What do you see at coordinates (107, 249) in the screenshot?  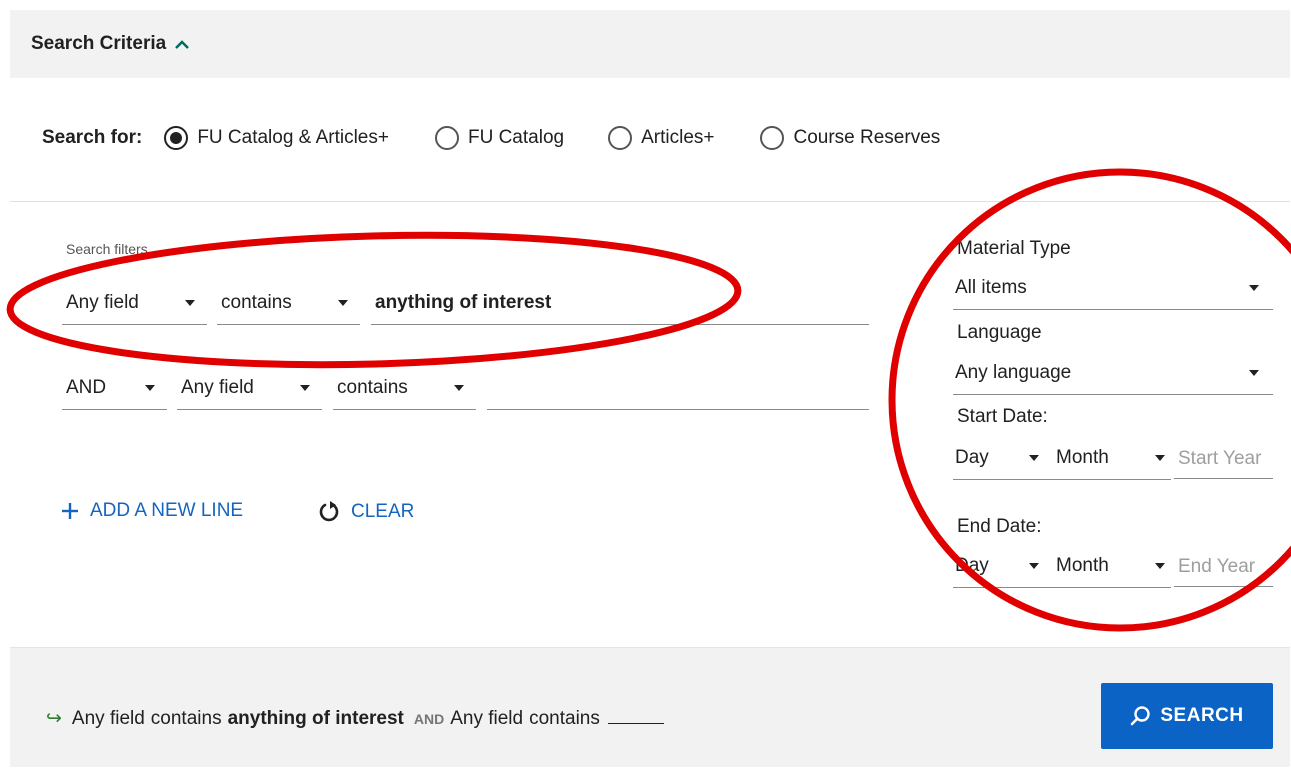 I see `search-filters-caption: Search filters` at bounding box center [107, 249].